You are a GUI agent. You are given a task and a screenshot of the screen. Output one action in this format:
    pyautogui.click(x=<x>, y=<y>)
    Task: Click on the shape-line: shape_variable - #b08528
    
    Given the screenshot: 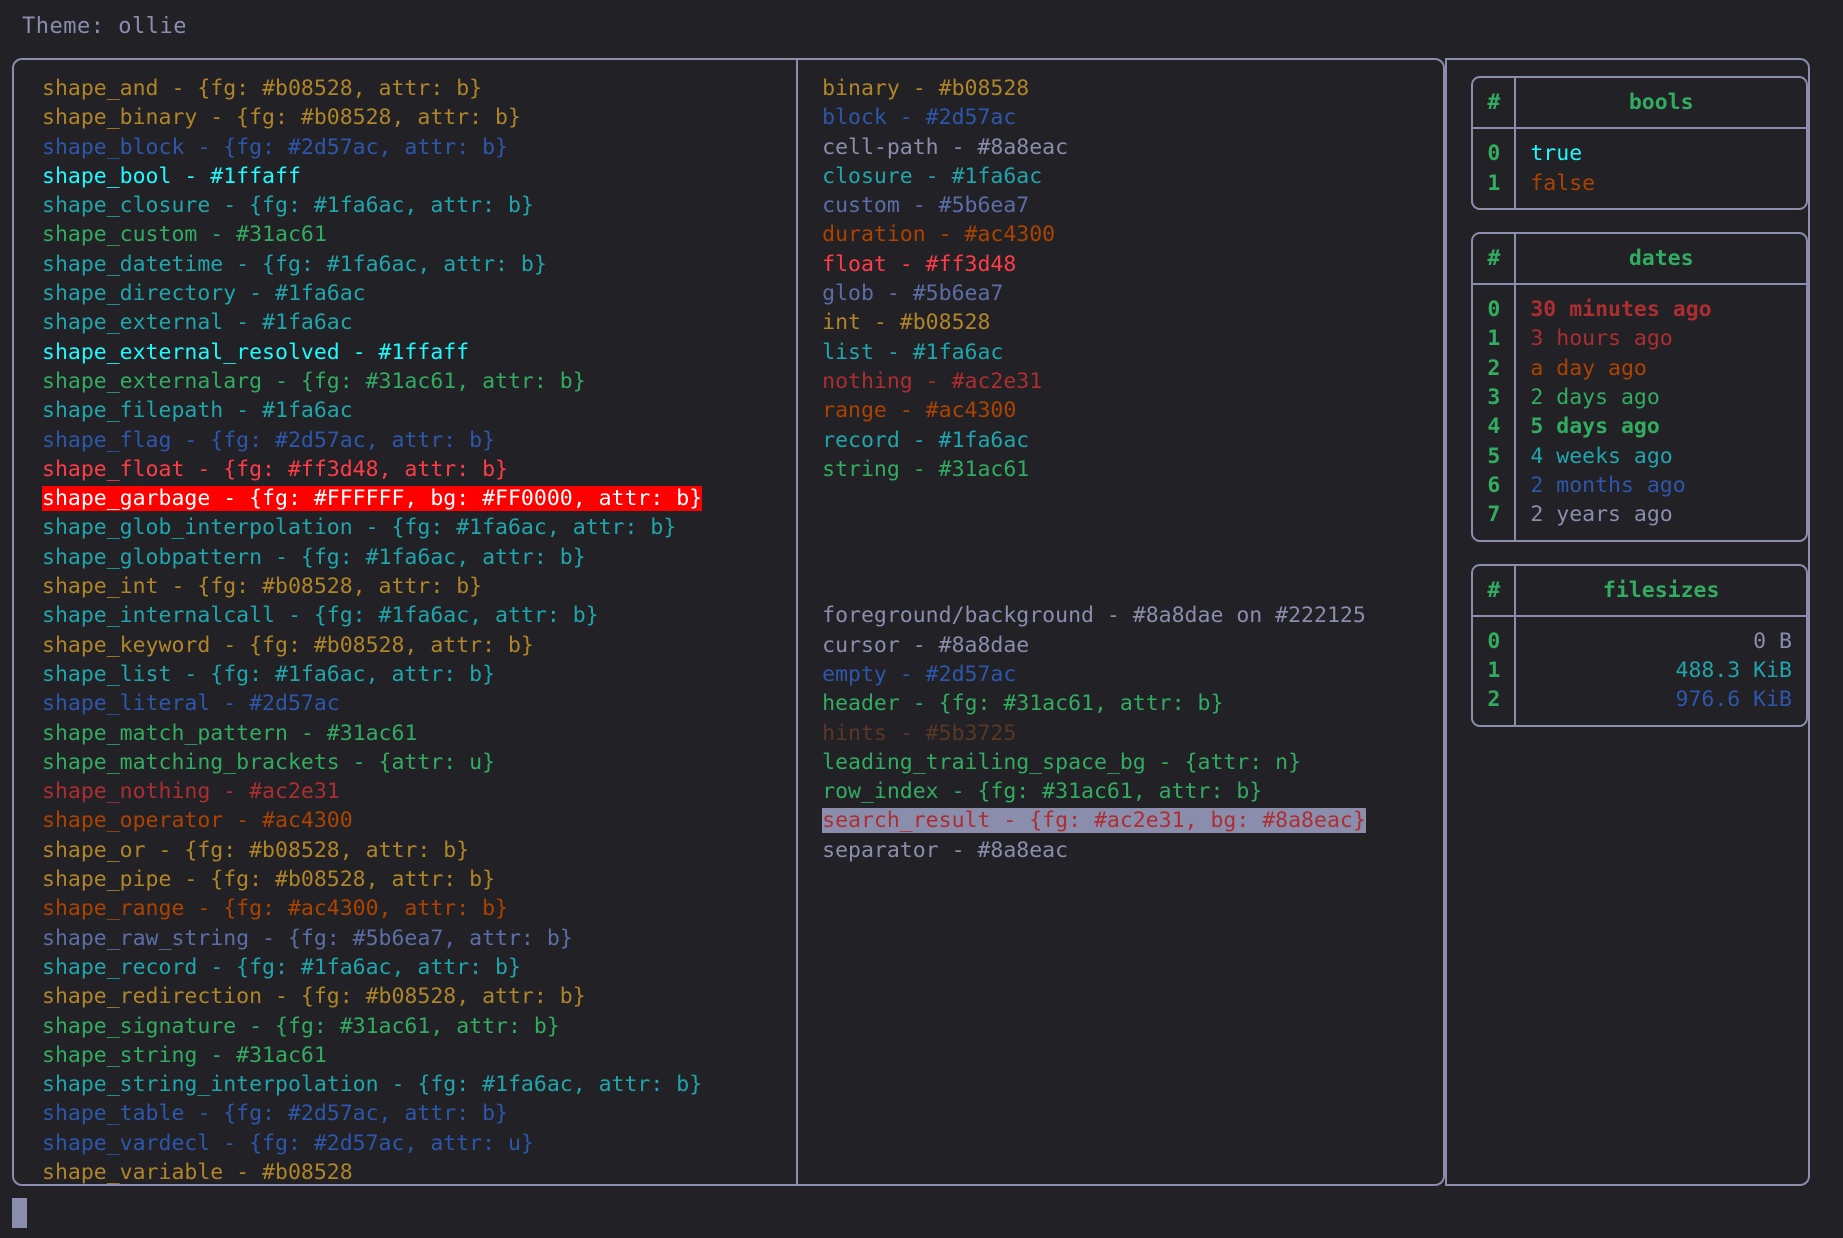 What is the action you would take?
    pyautogui.click(x=419, y=1172)
    